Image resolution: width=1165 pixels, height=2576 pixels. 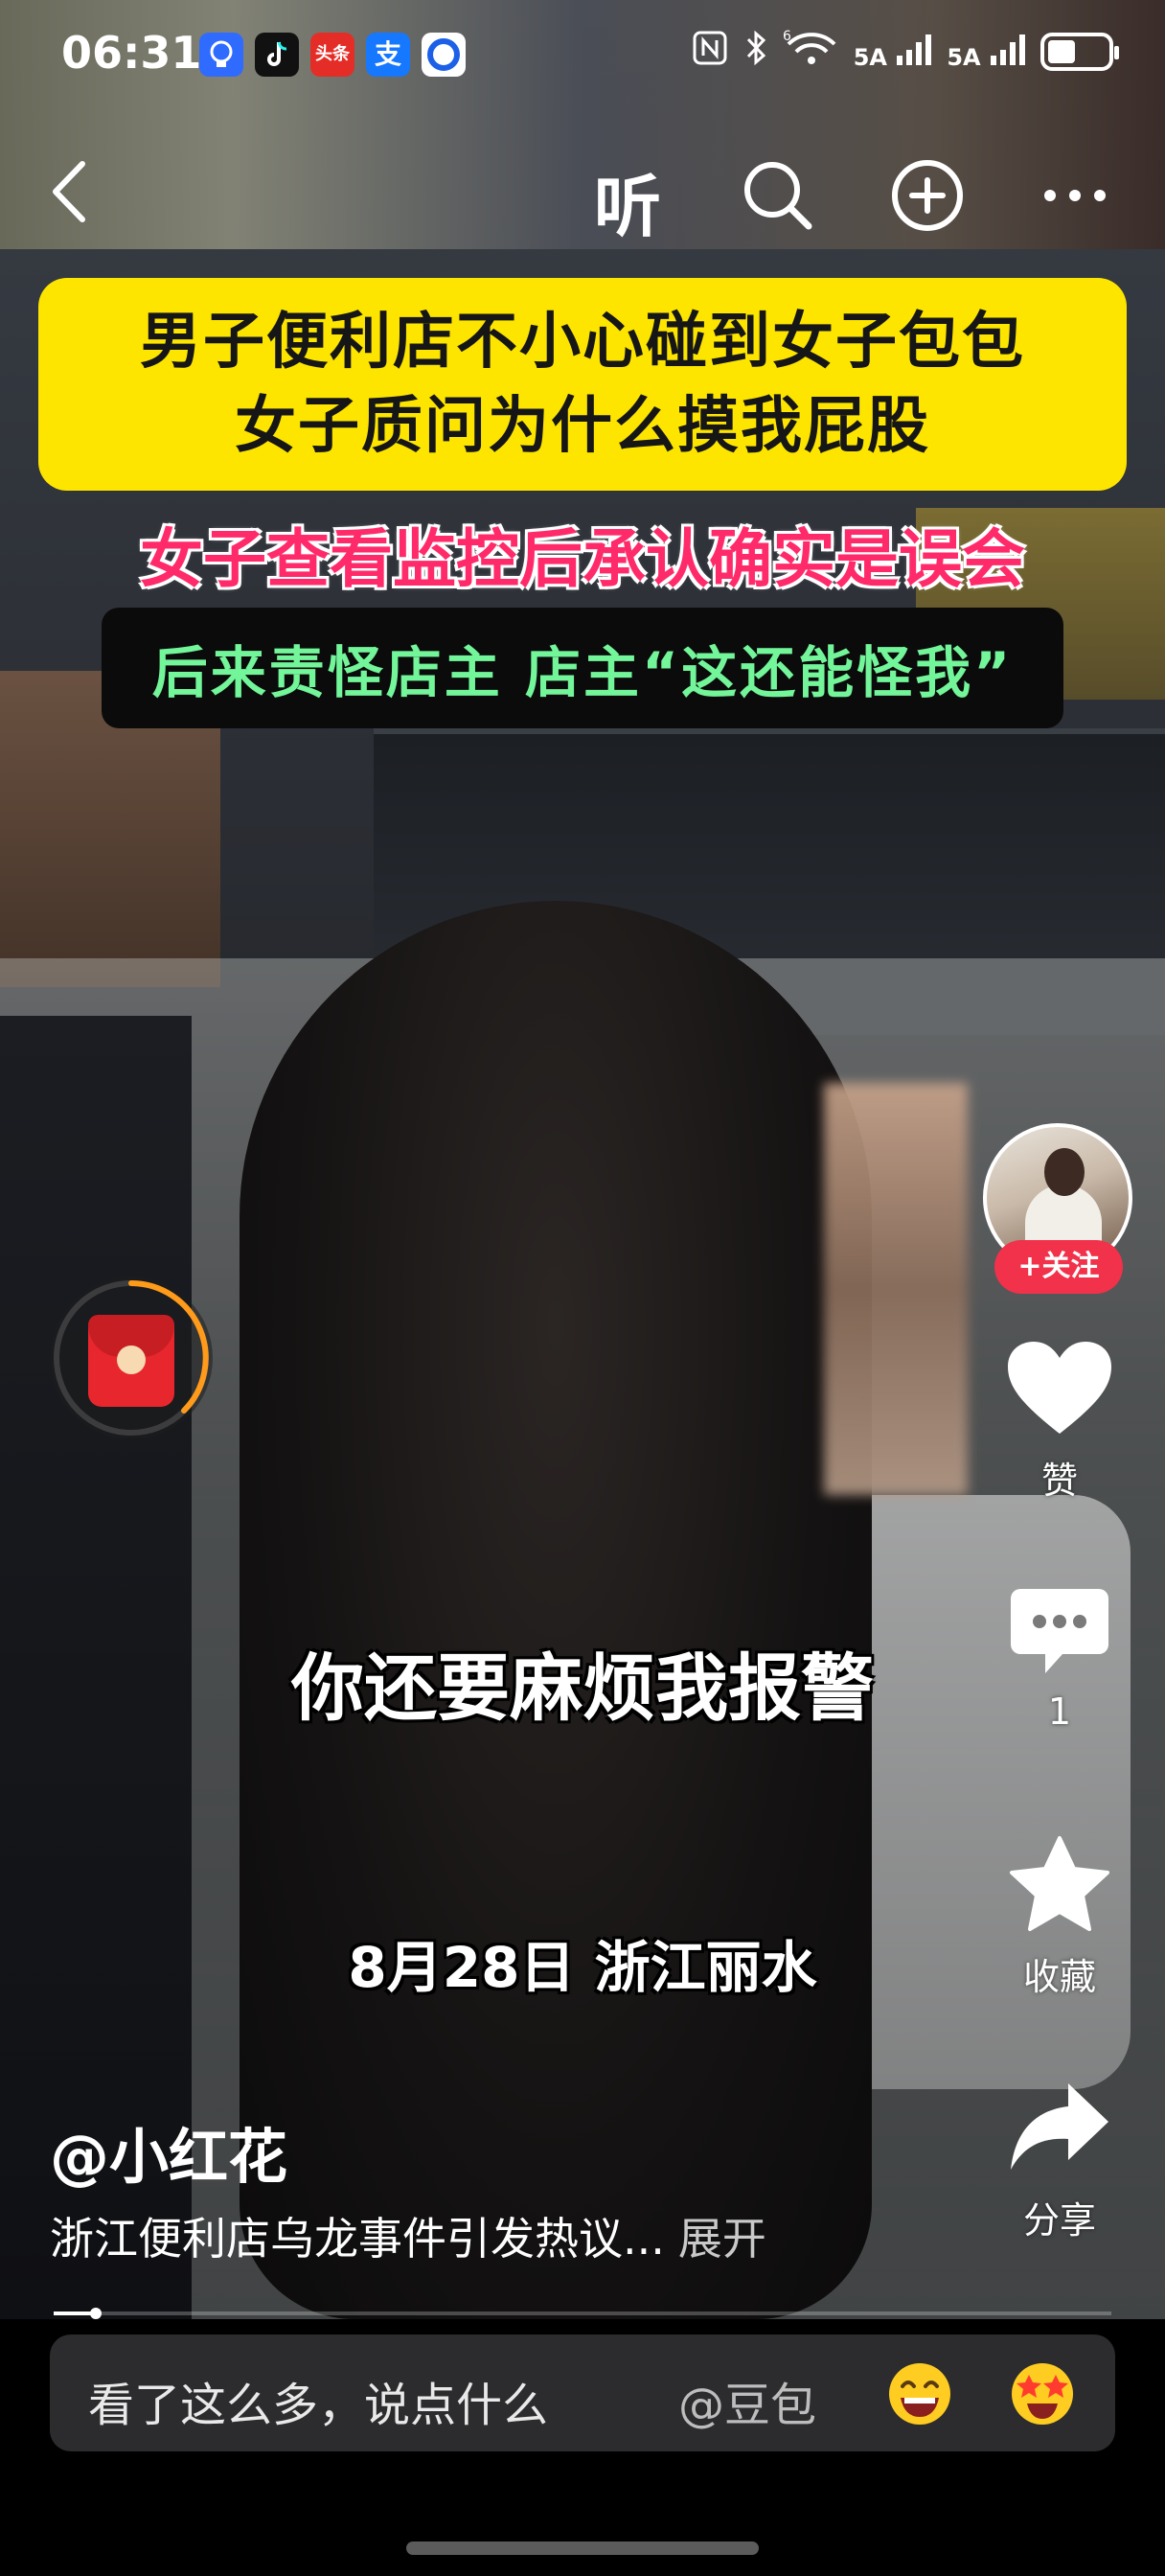 I want to click on red-packet-coin, so click(x=132, y=1360).